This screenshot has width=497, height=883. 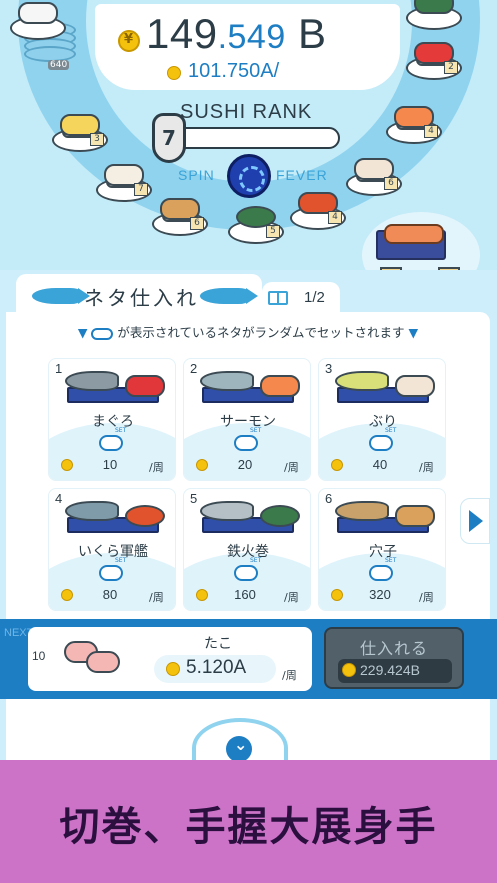 What do you see at coordinates (390, 670) in the screenshot?
I see `buy-cost: 229.424B` at bounding box center [390, 670].